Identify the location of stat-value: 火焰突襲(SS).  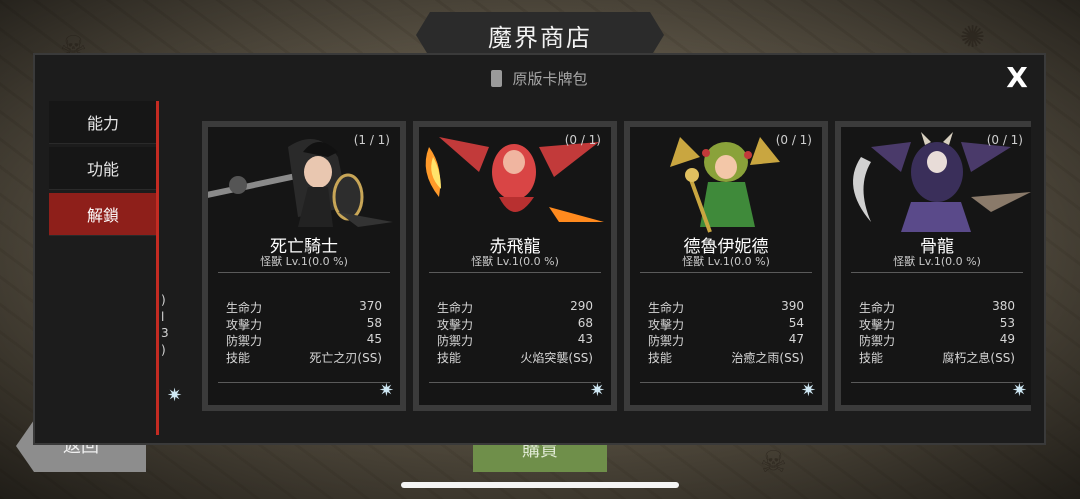
(556, 357).